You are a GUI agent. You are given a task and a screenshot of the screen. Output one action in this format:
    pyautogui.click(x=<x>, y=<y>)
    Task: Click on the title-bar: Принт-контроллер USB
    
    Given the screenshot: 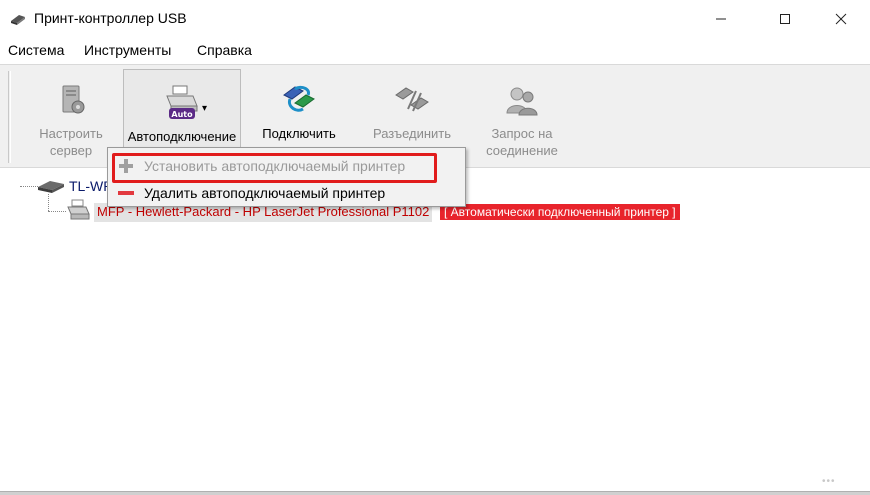 What is the action you would take?
    pyautogui.click(x=435, y=19)
    